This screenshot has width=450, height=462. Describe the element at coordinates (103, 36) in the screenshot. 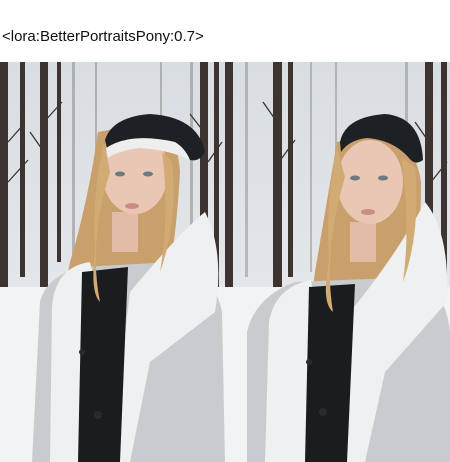

I see `prompt-caption: <lora:BetterPortraitsPony:0.7>` at that location.